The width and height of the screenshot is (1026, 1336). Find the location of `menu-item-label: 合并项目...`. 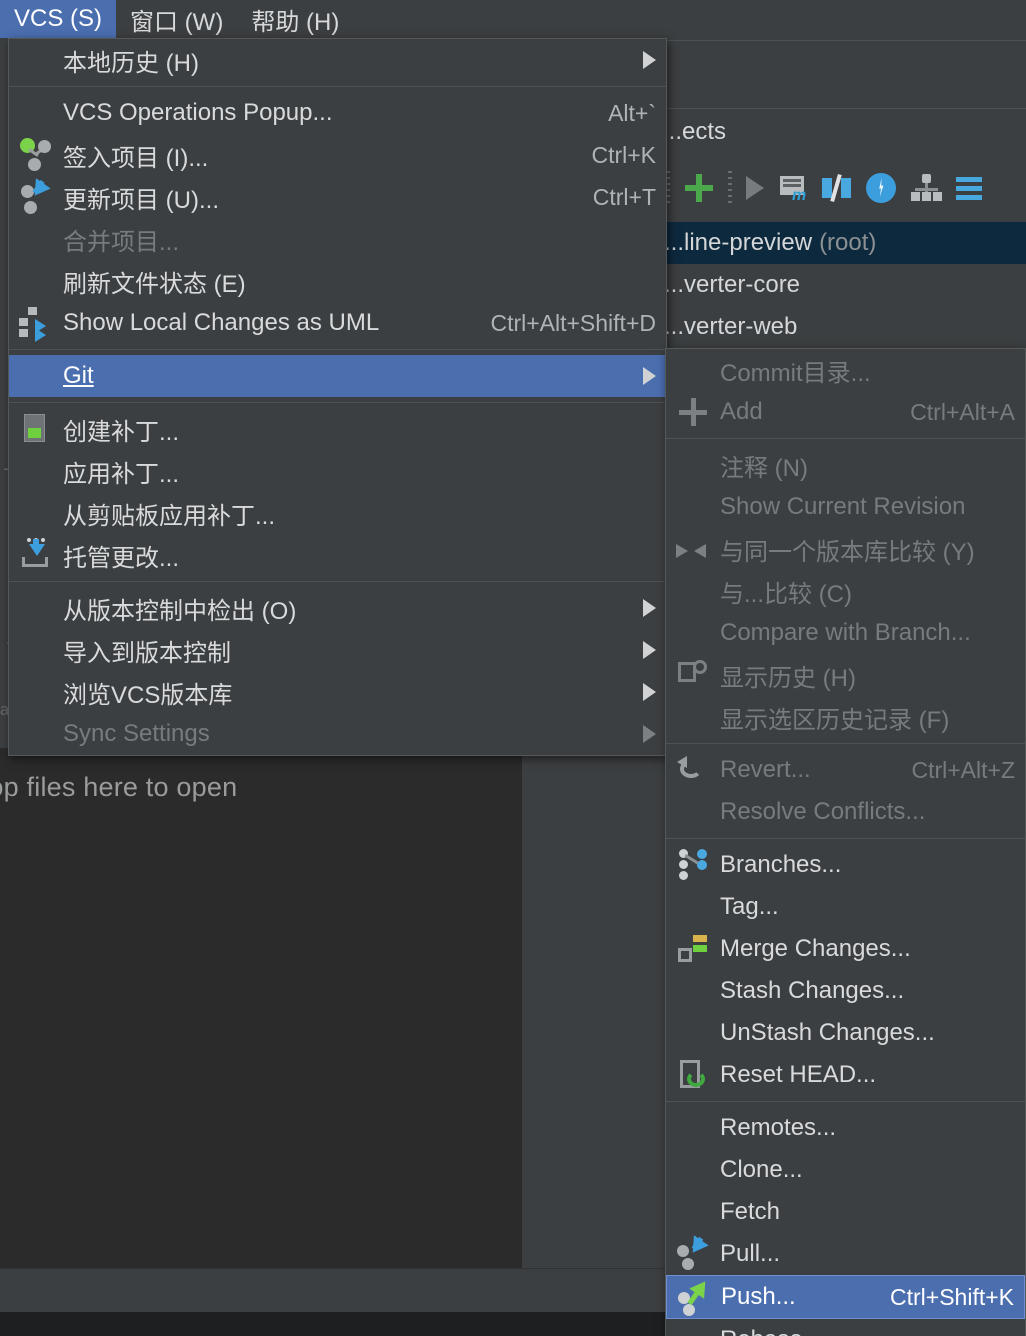

menu-item-label: 合并项目... is located at coordinates (121, 242).